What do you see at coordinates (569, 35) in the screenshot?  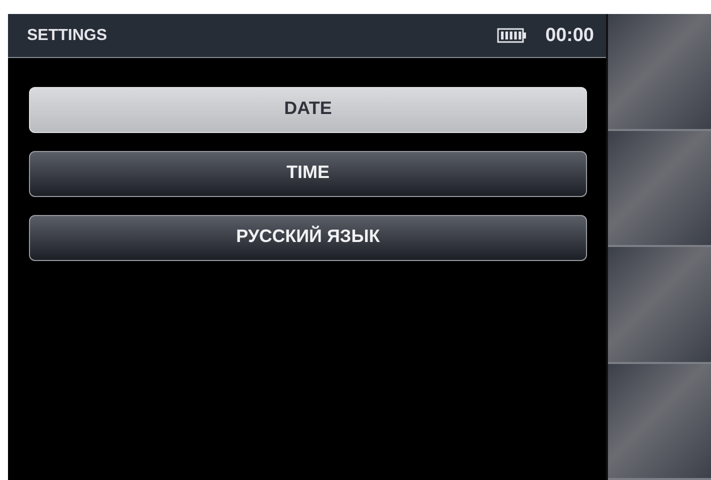 I see `clock-time: 00:00` at bounding box center [569, 35].